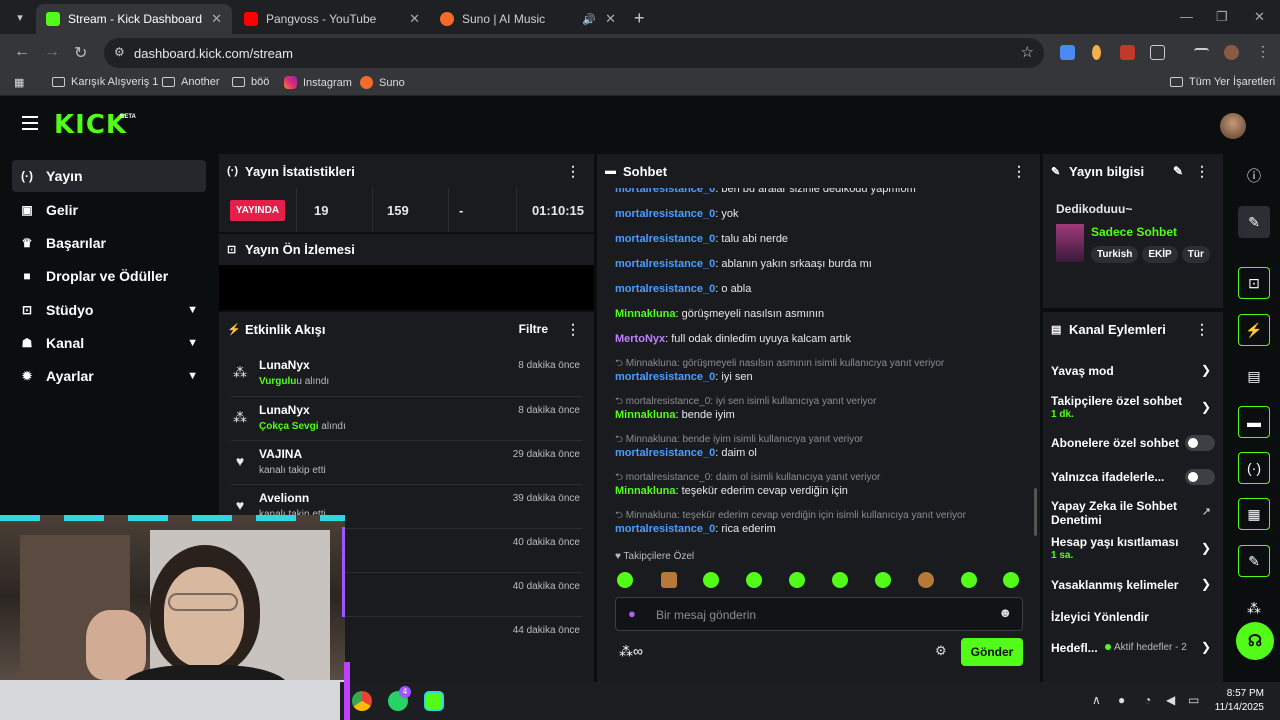 The width and height of the screenshot is (1280, 720). Describe the element at coordinates (1035, 512) in the screenshot. I see `chat-scrollbar` at that location.